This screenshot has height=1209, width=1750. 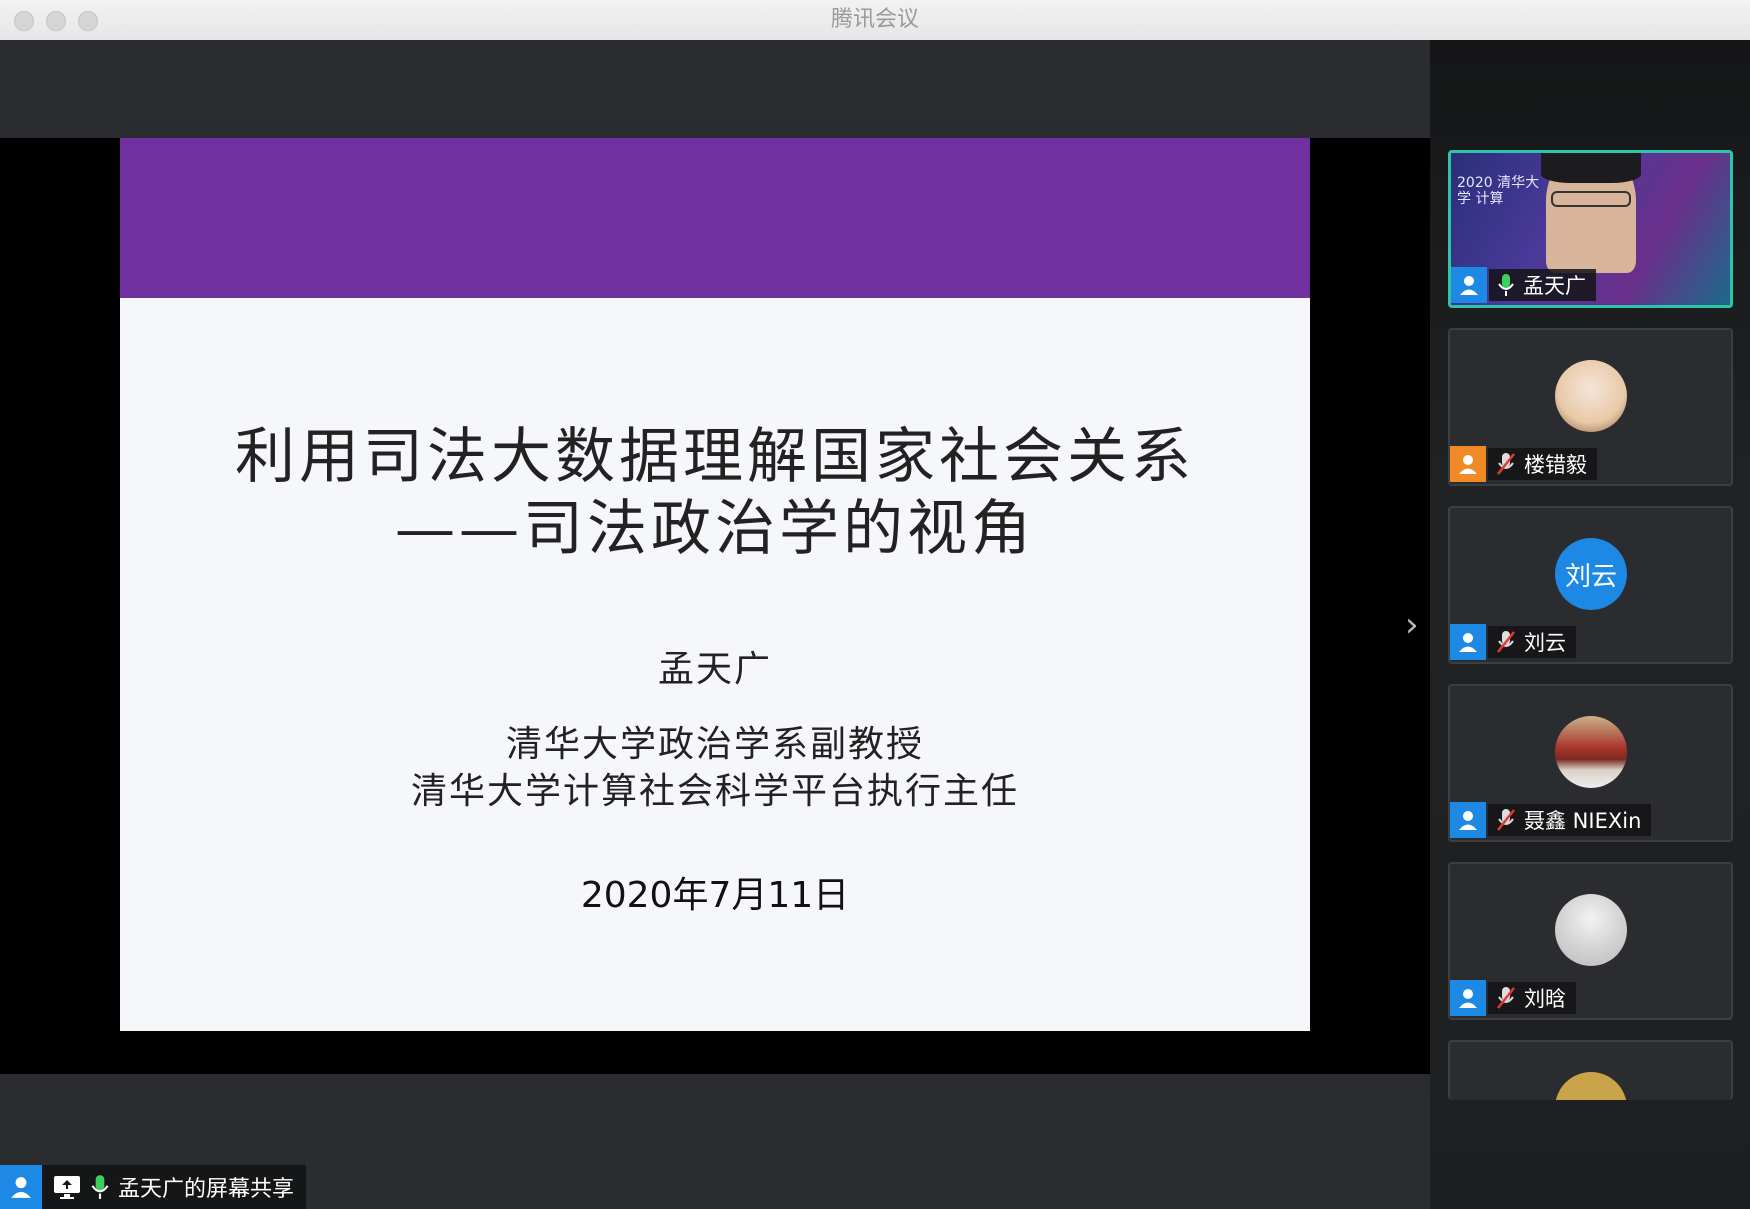 I want to click on participant-tile: 刘云 刘云, so click(x=1590, y=585).